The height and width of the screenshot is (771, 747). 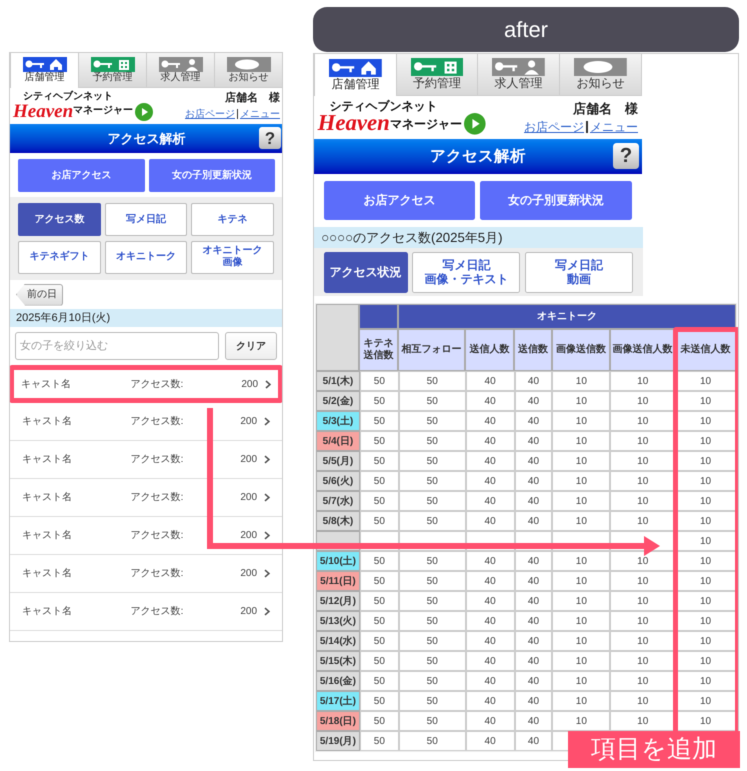 What do you see at coordinates (59, 219) in the screenshot?
I see `subsection-button: アクセス数` at bounding box center [59, 219].